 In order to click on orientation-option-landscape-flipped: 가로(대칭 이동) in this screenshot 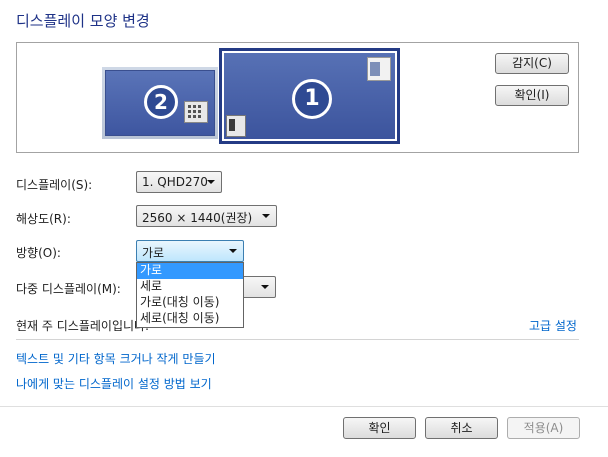, I will do `click(190, 303)`.